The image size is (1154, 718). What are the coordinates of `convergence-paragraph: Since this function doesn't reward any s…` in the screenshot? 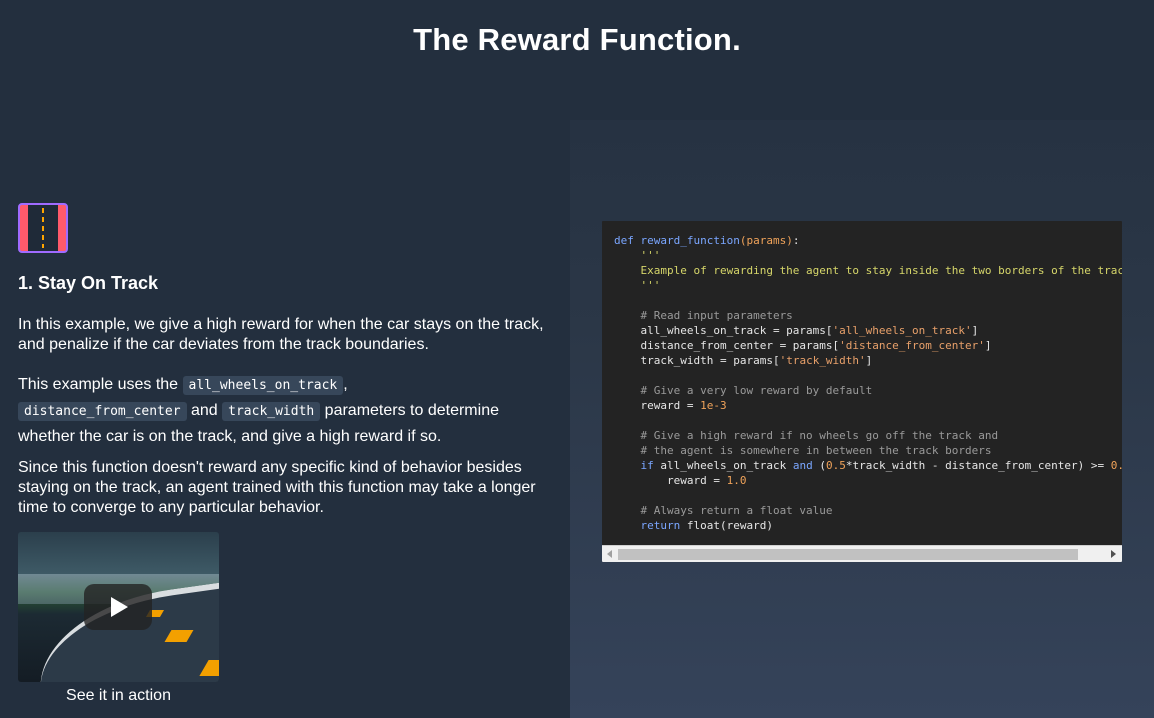 It's located at (277, 487).